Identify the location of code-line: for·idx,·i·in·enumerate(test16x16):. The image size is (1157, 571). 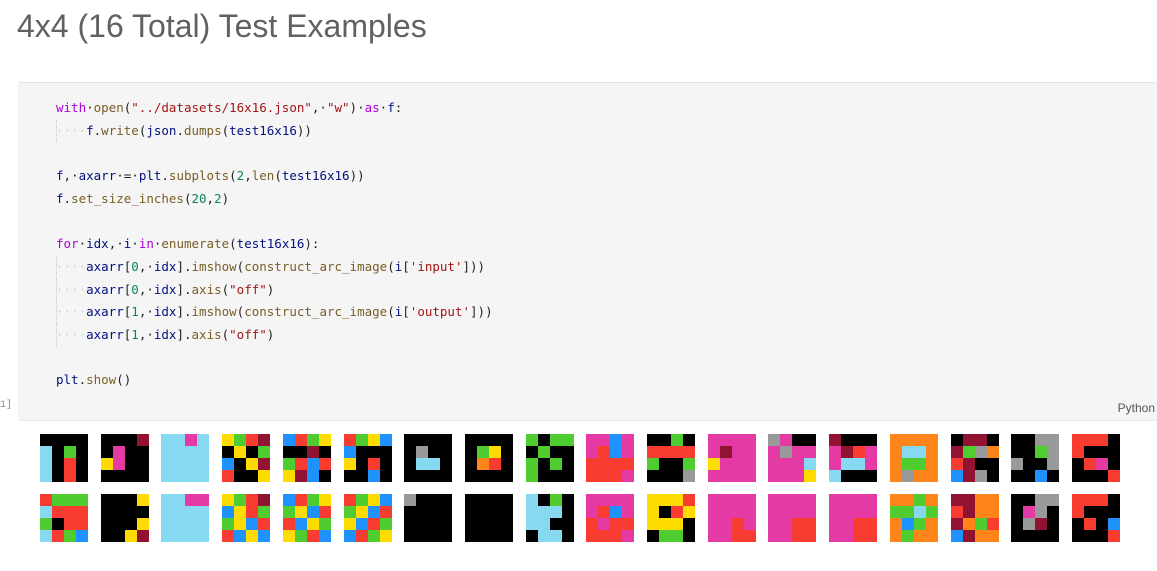
(274, 244).